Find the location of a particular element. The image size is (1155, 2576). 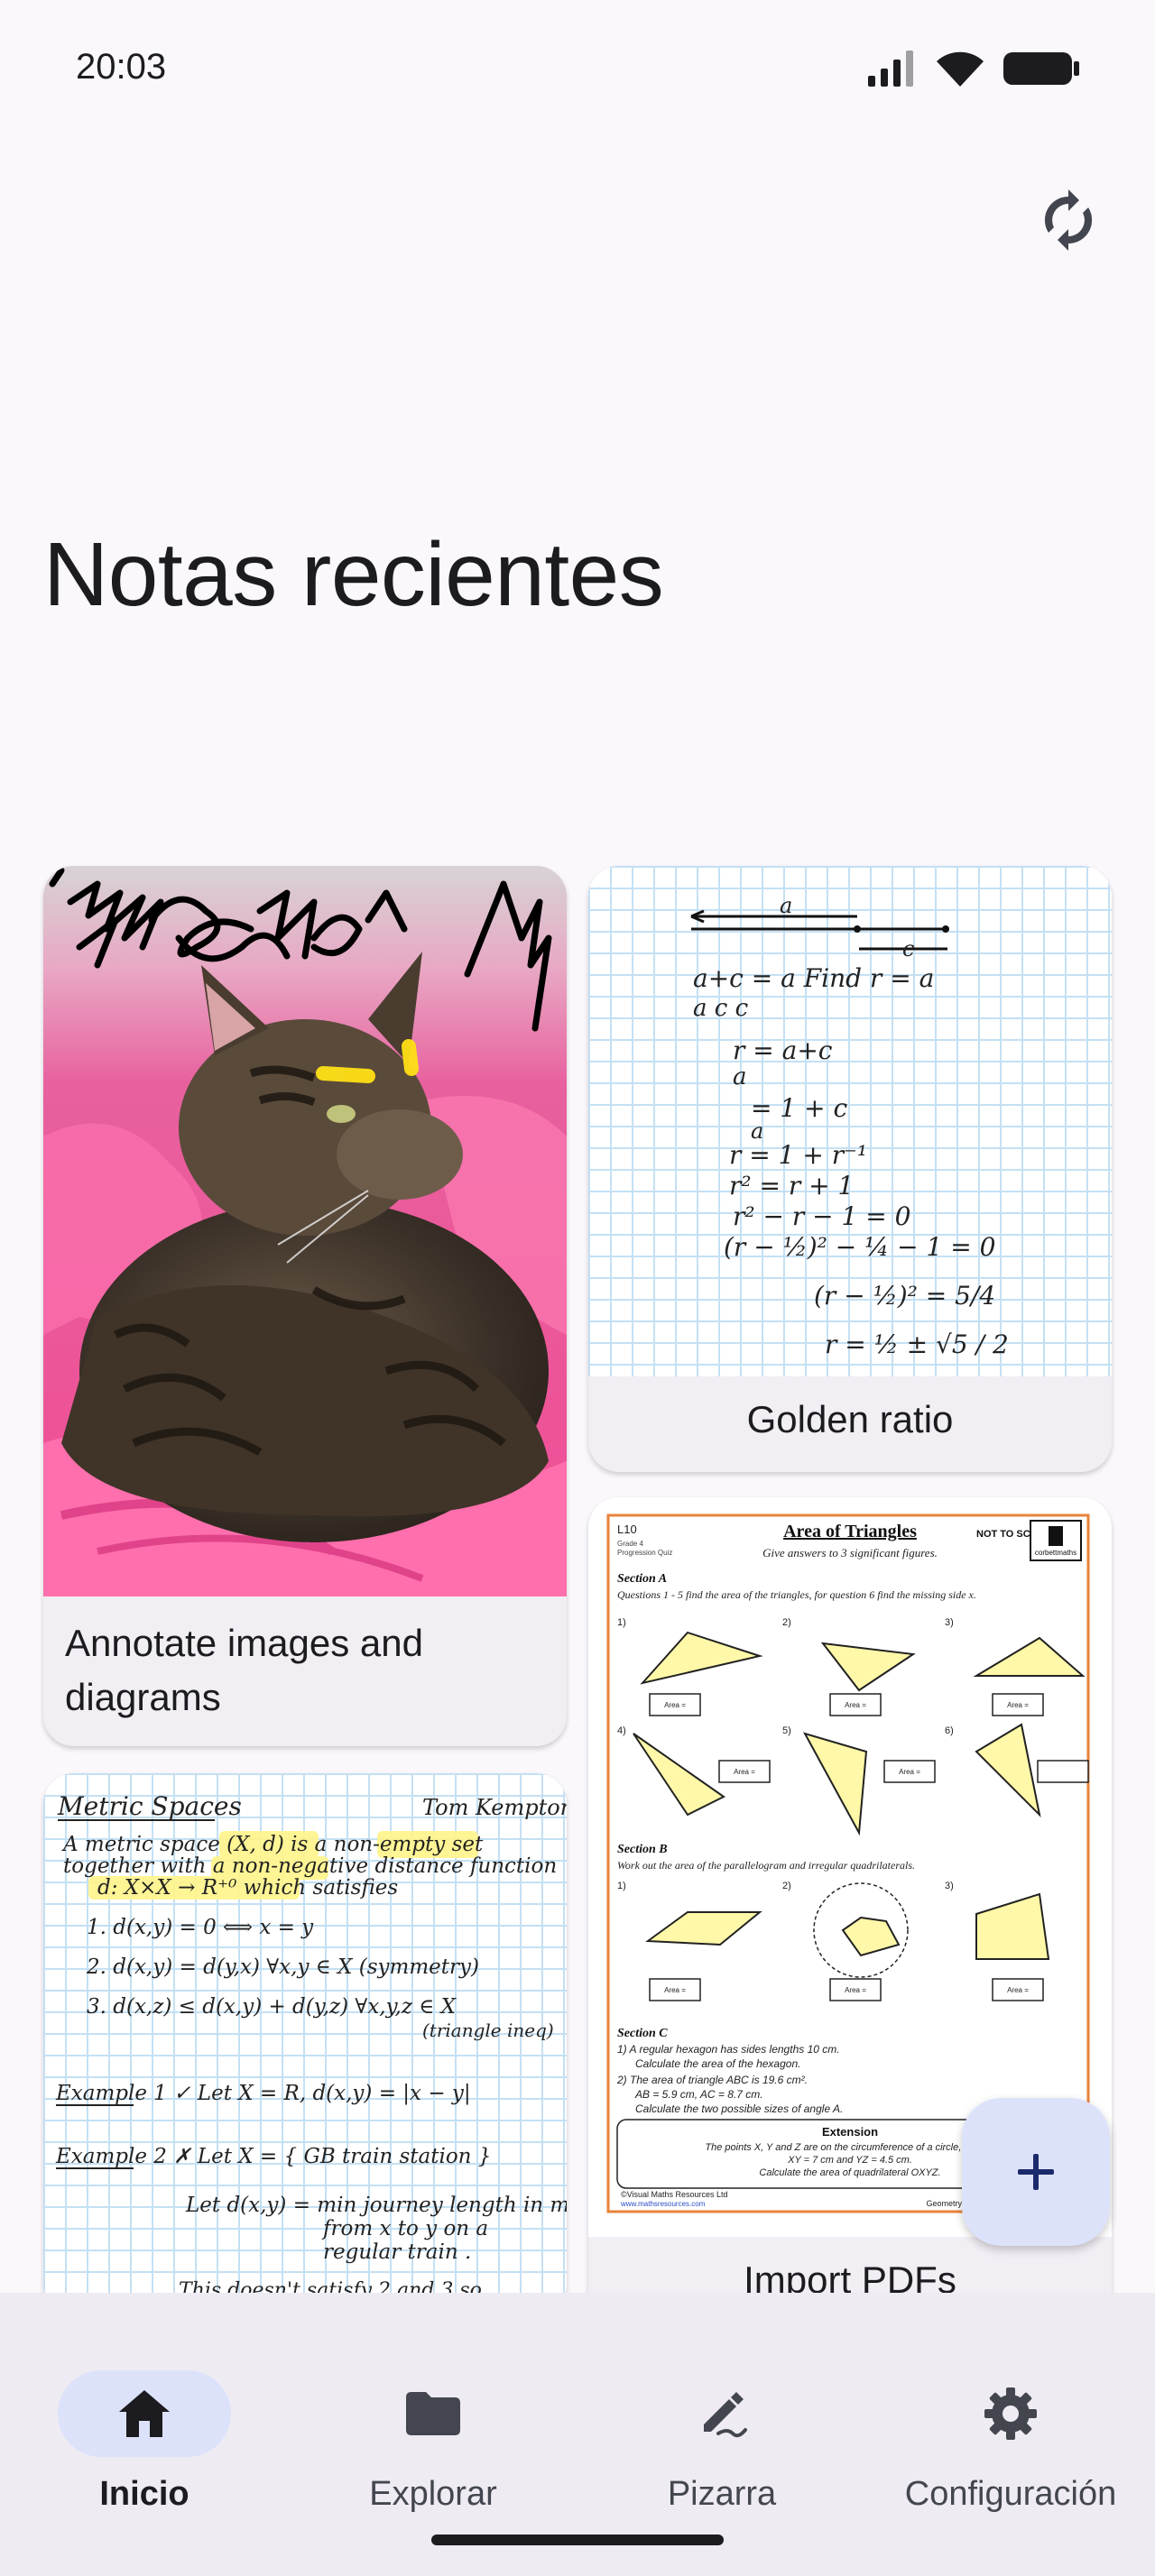

metric-title: Metric Spaces is located at coordinates (149, 1806).